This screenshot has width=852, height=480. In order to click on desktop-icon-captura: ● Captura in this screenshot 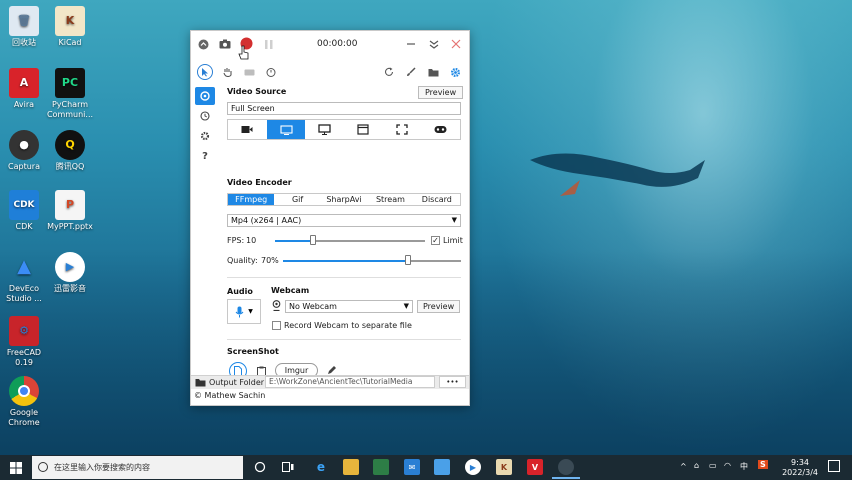, I will do `click(24, 151)`.